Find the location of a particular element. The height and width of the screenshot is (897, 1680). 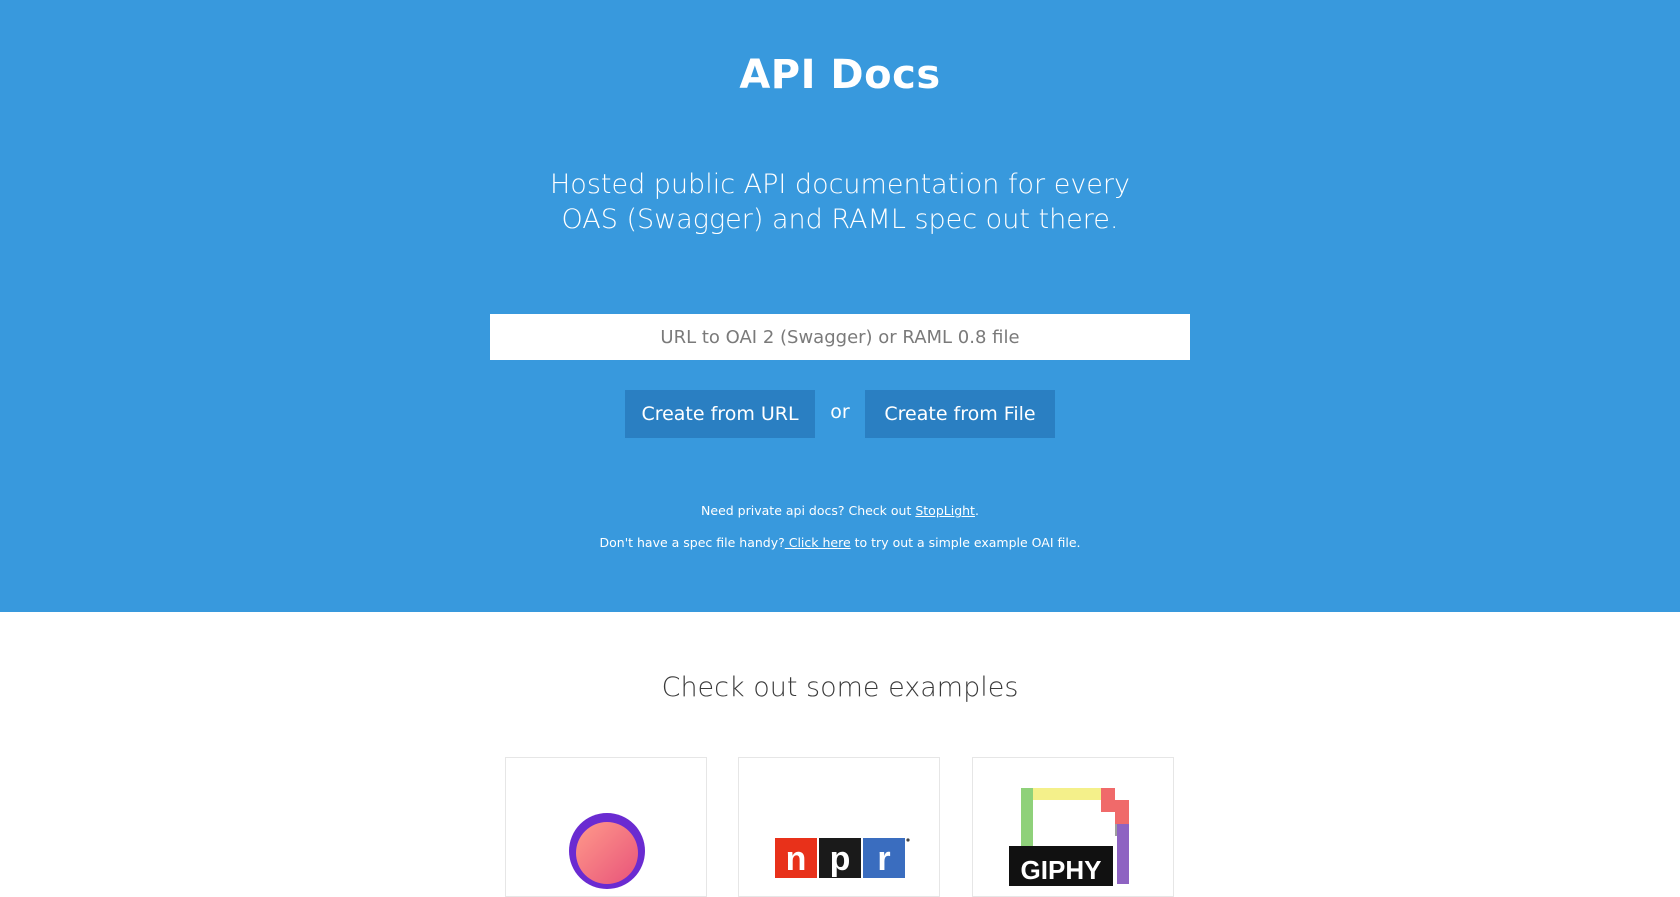

site-title: API Docs is located at coordinates (840, 75).